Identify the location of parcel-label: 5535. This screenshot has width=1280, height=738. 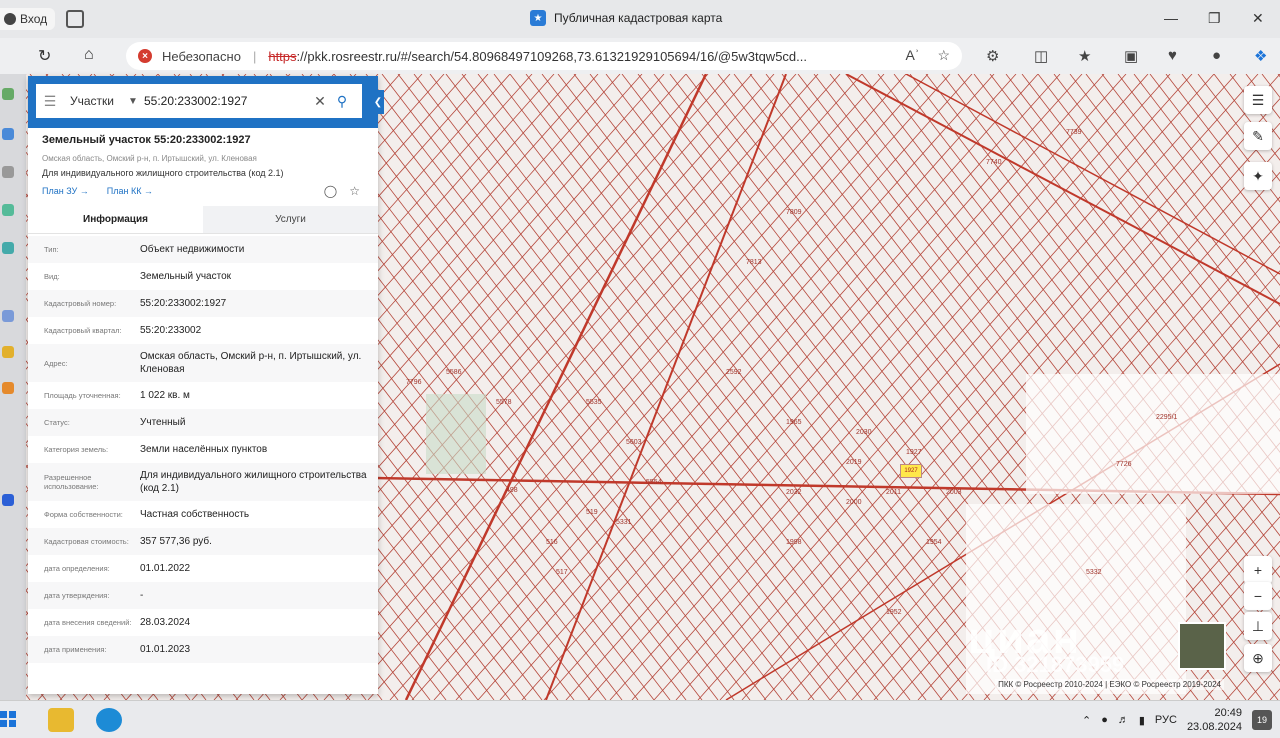
(594, 402).